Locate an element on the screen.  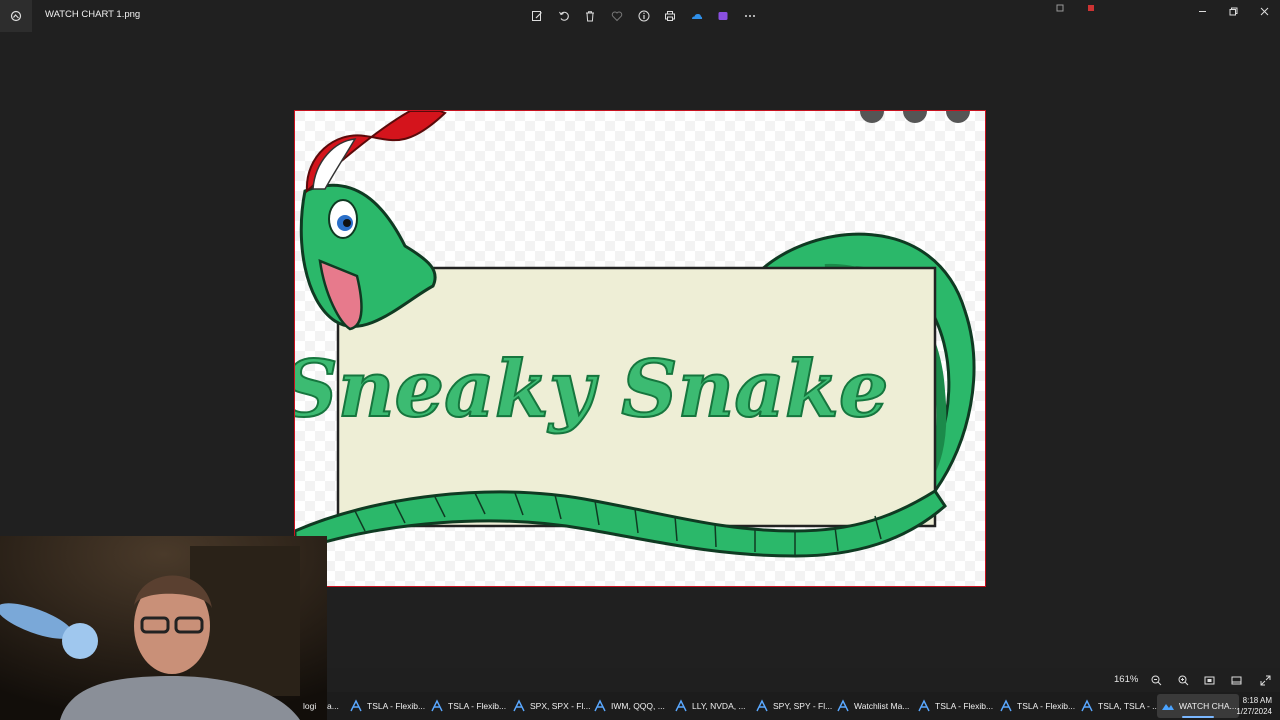
restore-button is located at coordinates (1233, 11).